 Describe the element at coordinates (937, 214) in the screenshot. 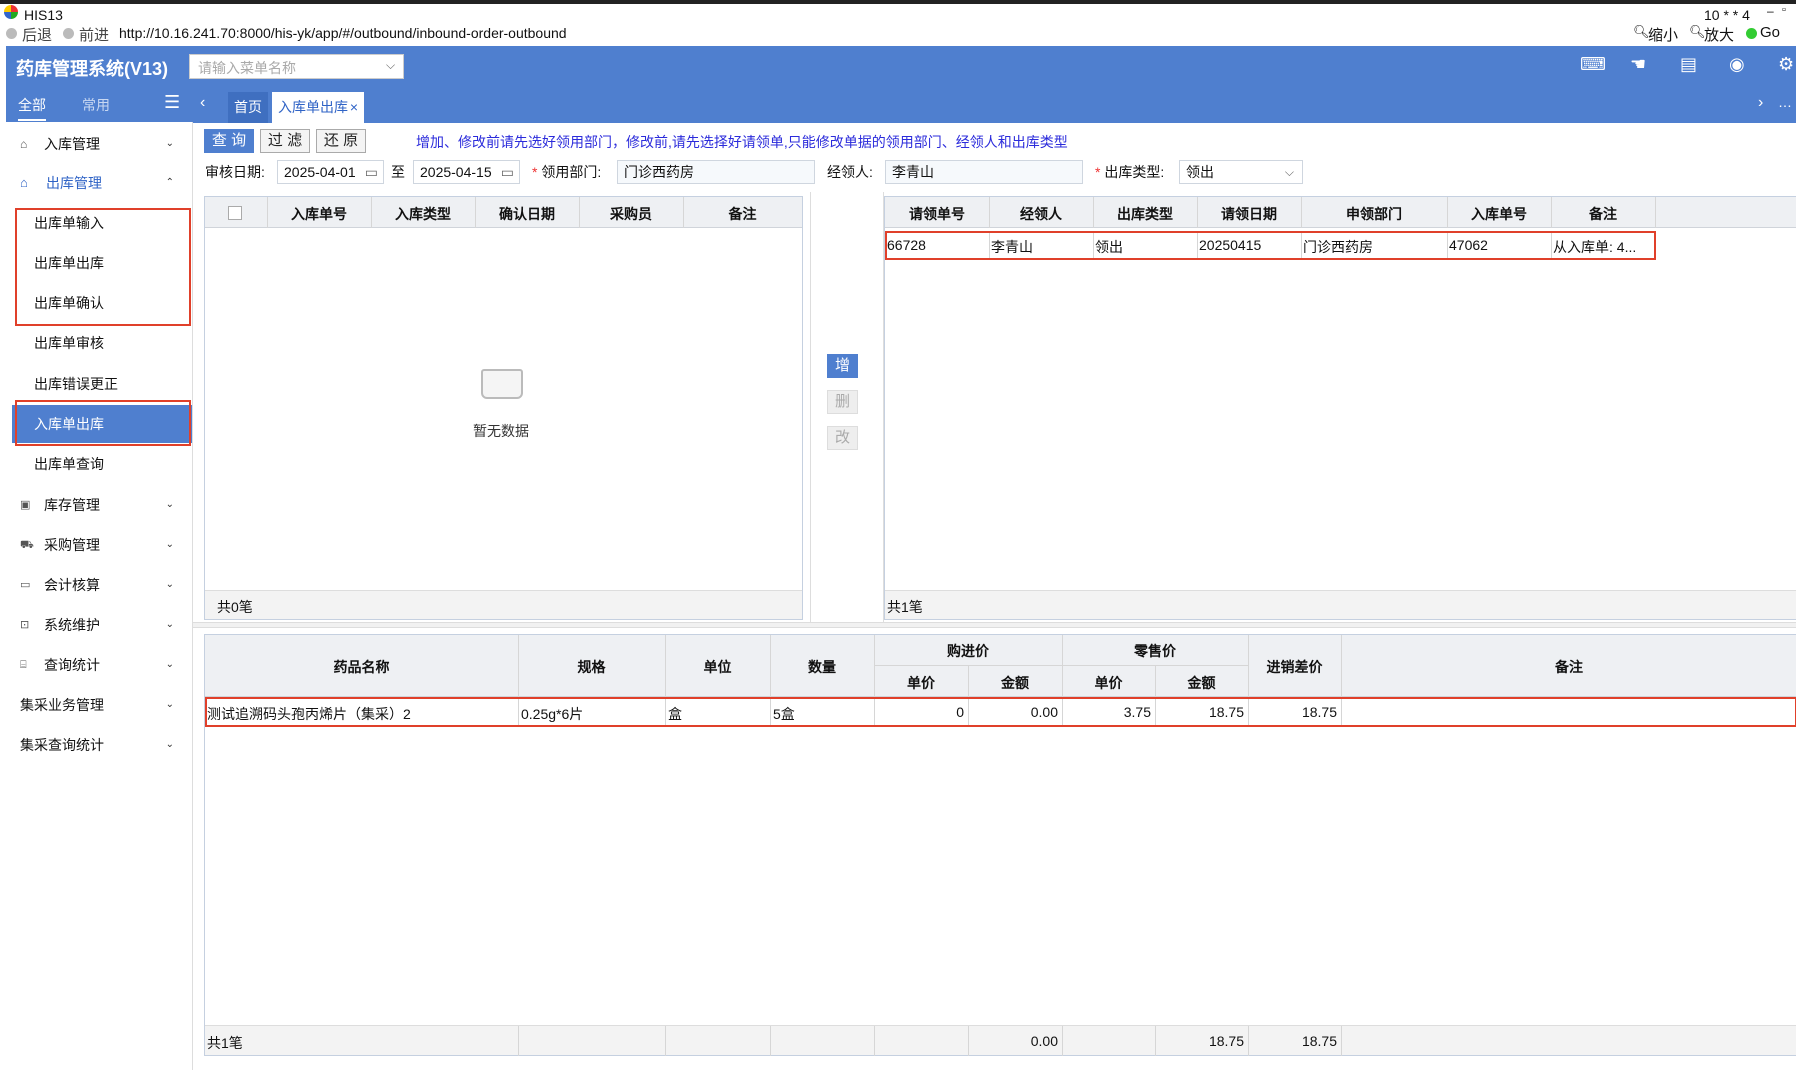

I see `column-header: 请领单号` at that location.